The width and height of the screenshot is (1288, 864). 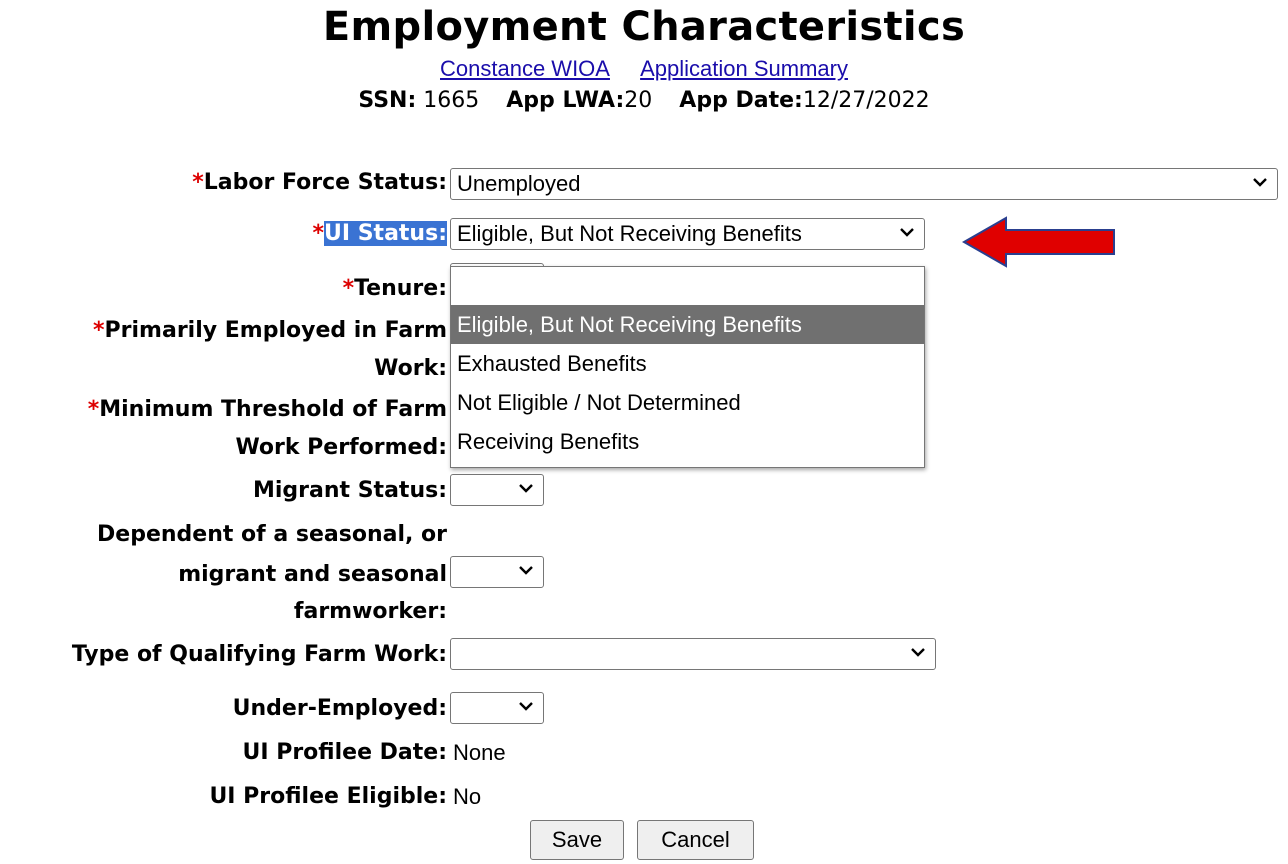 I want to click on dependent-label-line2: migrant and seasonal, so click(x=312, y=574).